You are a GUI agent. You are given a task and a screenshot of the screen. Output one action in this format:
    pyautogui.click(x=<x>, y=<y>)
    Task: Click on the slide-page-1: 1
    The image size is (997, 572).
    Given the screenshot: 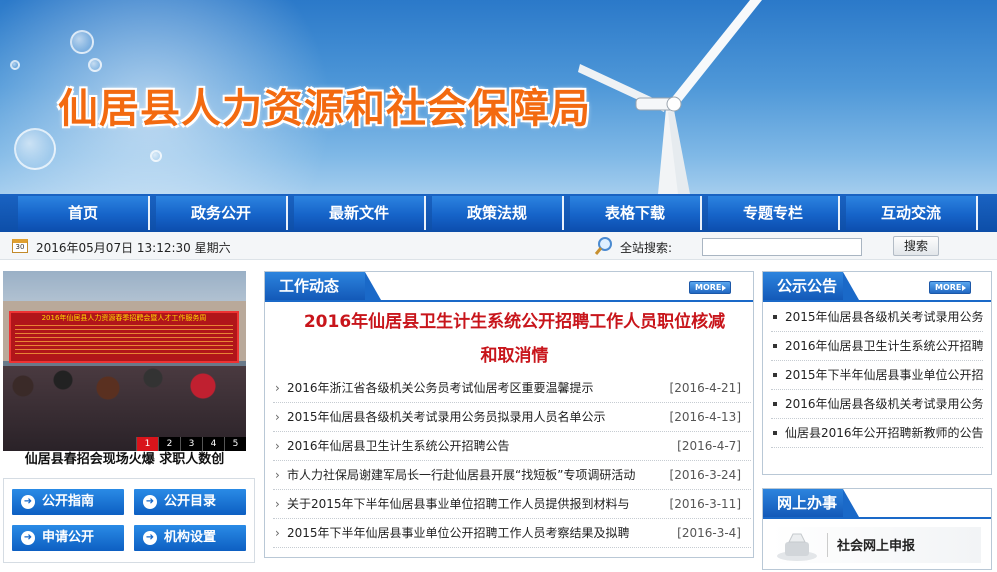 What is the action you would take?
    pyautogui.click(x=147, y=444)
    